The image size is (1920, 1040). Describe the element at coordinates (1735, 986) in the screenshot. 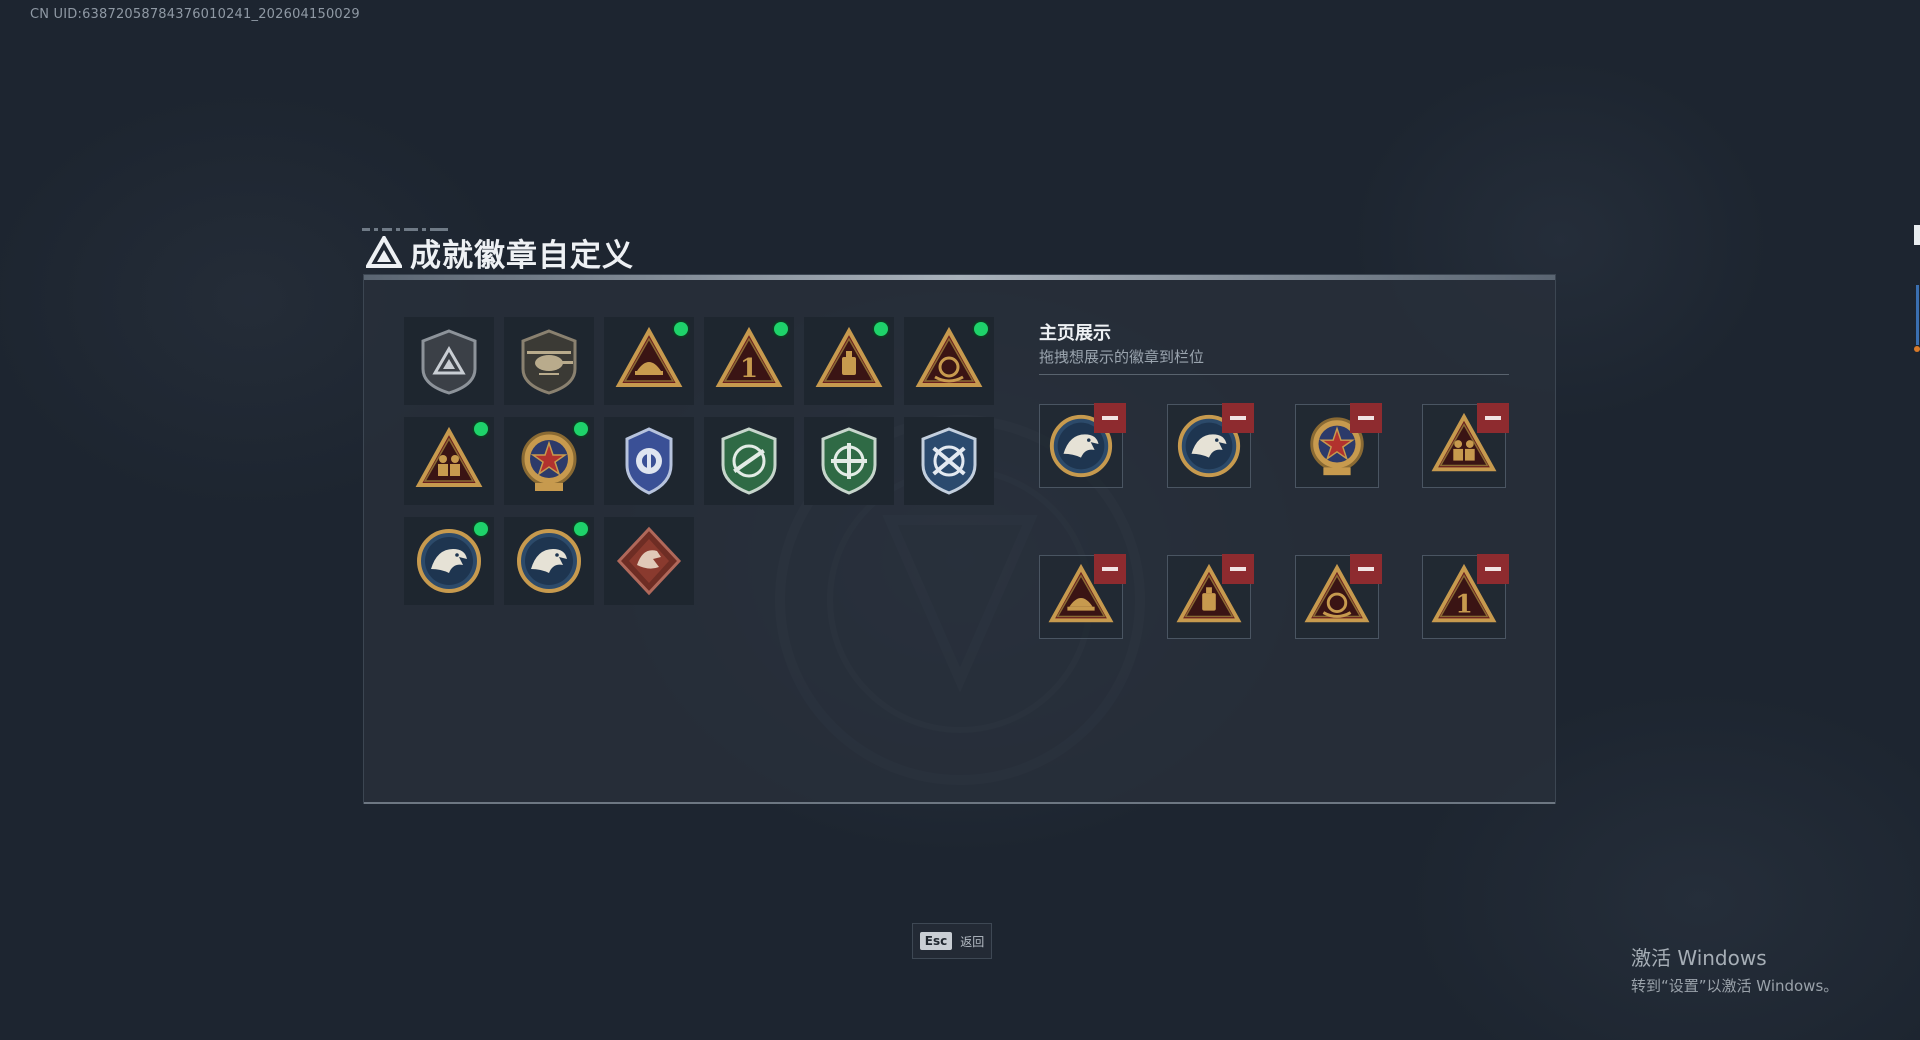

I see `watermark-line2: 转到“设置”以激活 Windows。` at that location.